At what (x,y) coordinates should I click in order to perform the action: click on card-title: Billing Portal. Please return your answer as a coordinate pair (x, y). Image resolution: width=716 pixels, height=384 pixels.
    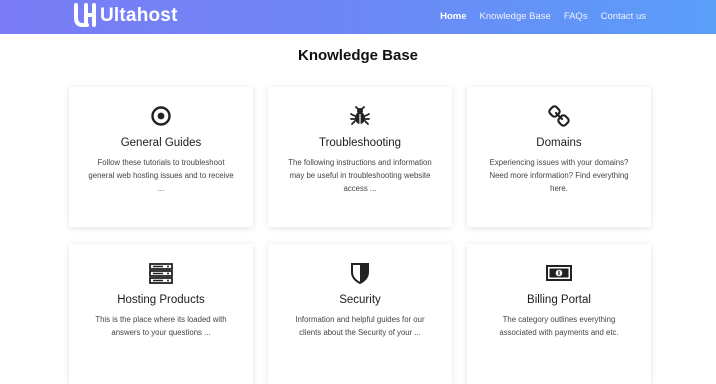
    Looking at the image, I should click on (559, 300).